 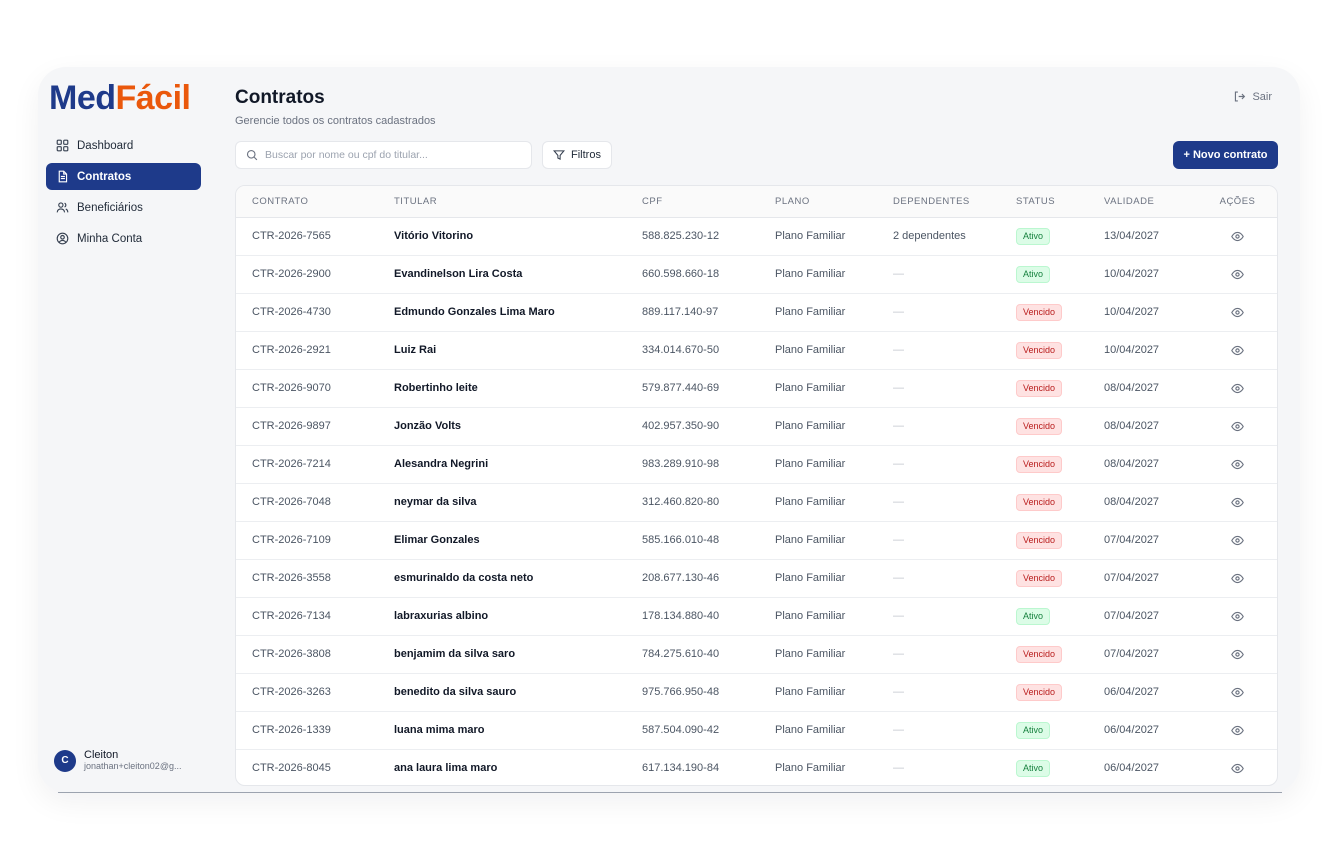 What do you see at coordinates (692, 236) in the screenshot?
I see `cell-cpf: 588.825.230-12` at bounding box center [692, 236].